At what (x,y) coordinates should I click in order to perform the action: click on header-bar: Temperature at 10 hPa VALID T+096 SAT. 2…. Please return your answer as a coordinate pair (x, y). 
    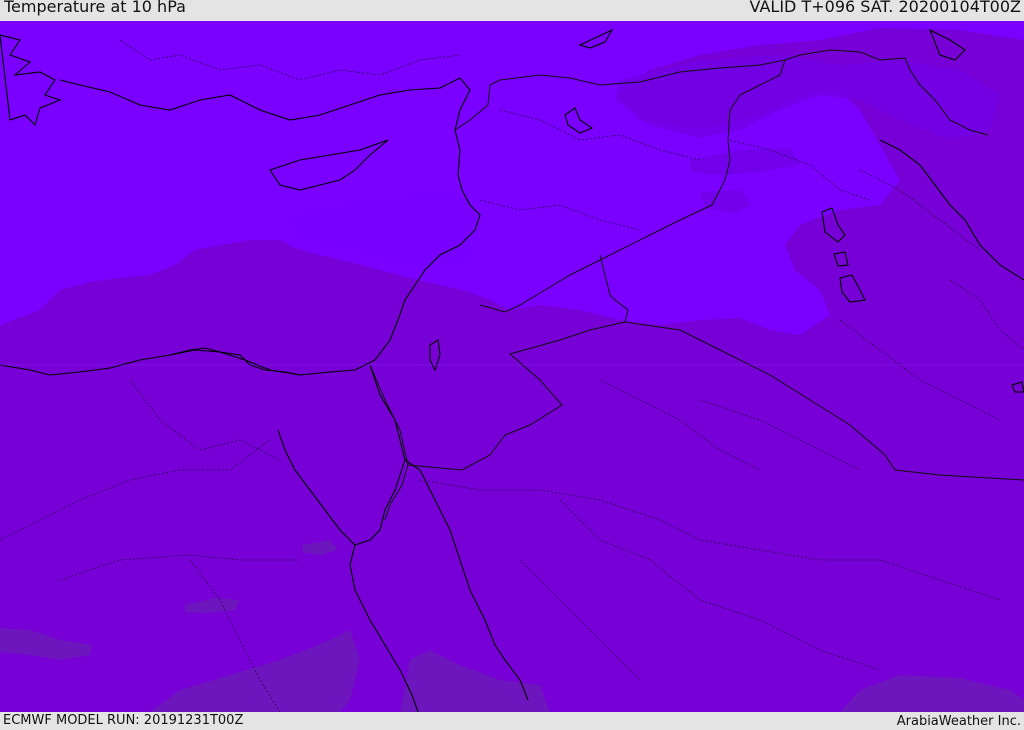
    Looking at the image, I should click on (512, 10).